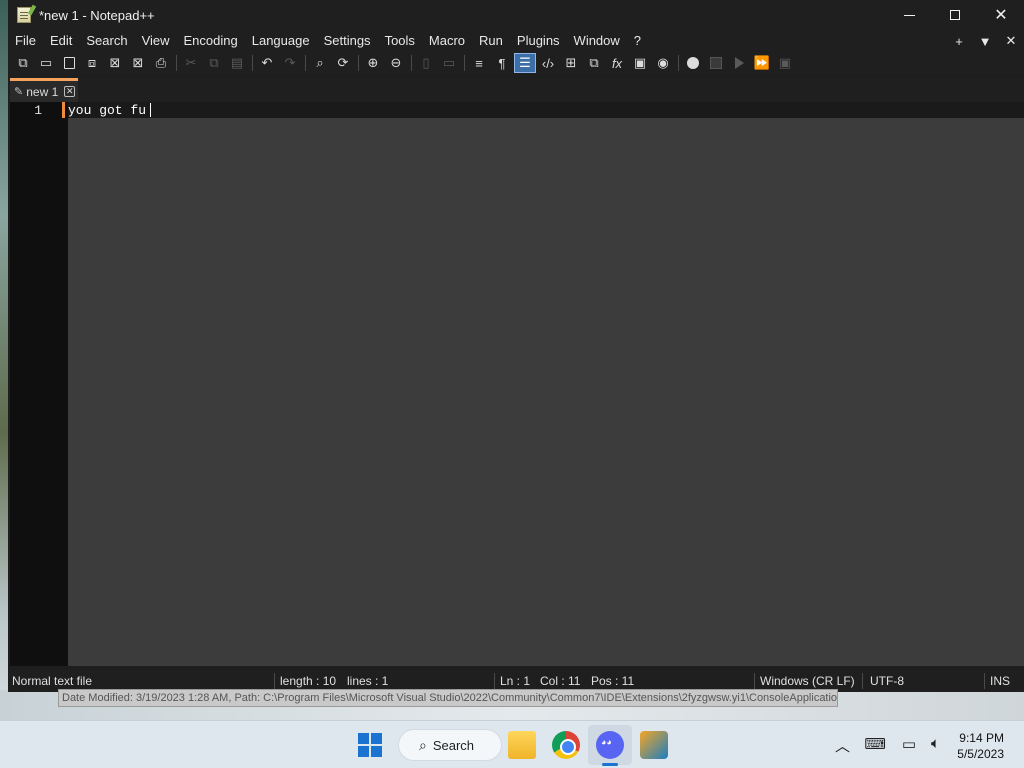  I want to click on maximize-button, so click(955, 15).